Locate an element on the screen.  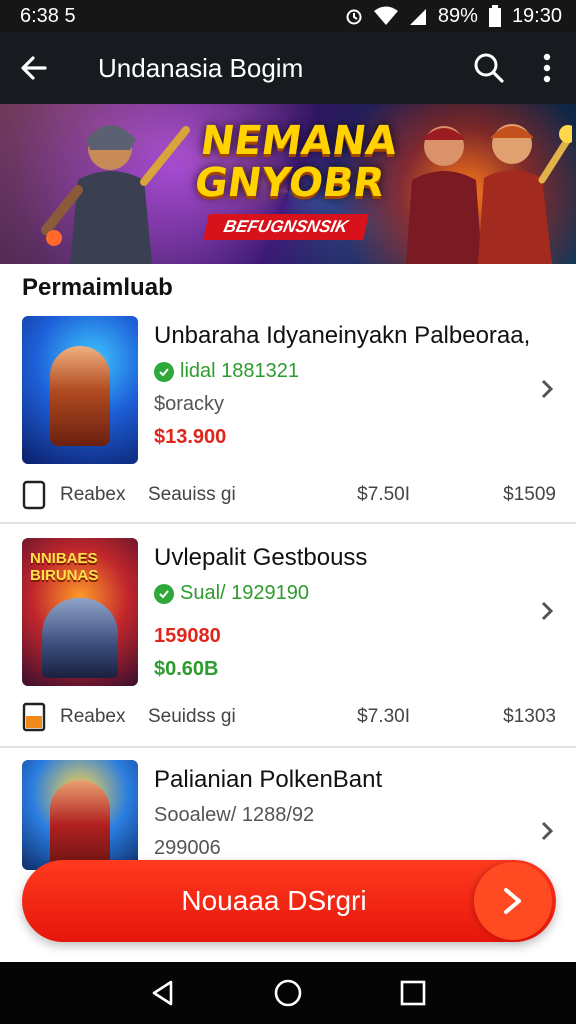
product-detail: Sooalew/ 1288/92 is located at coordinates (234, 815).